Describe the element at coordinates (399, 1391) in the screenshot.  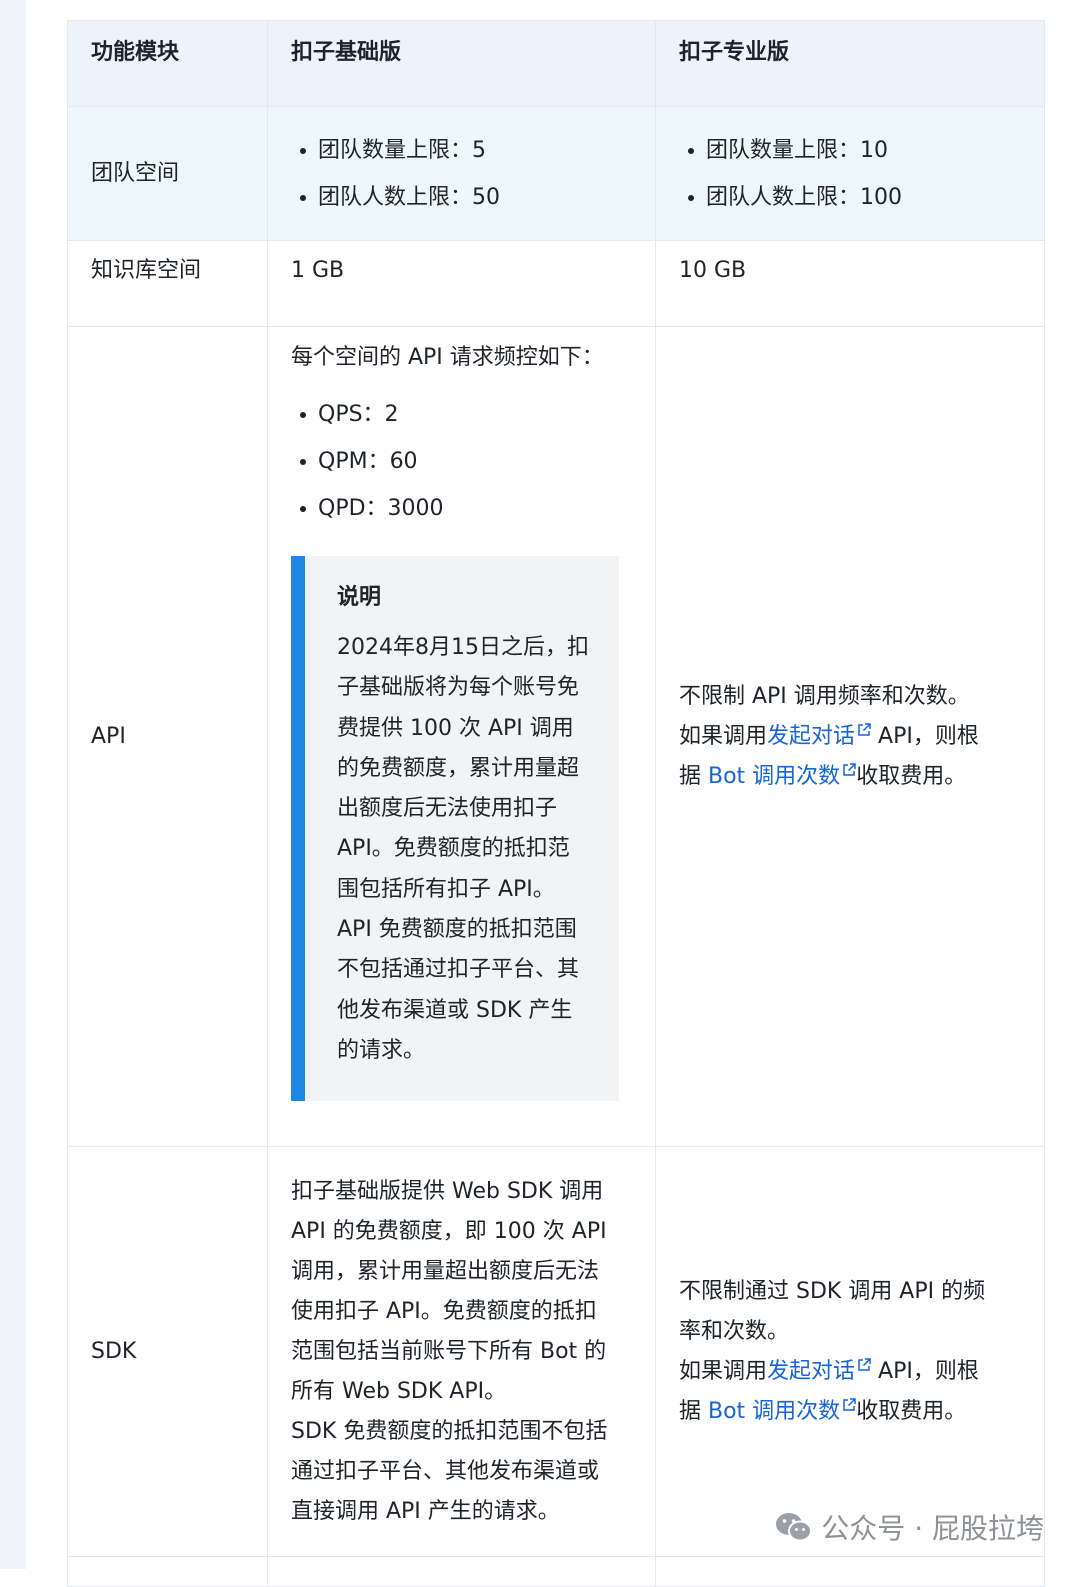
I see `sdk-basic-line: 所有 Web SDK API。` at that location.